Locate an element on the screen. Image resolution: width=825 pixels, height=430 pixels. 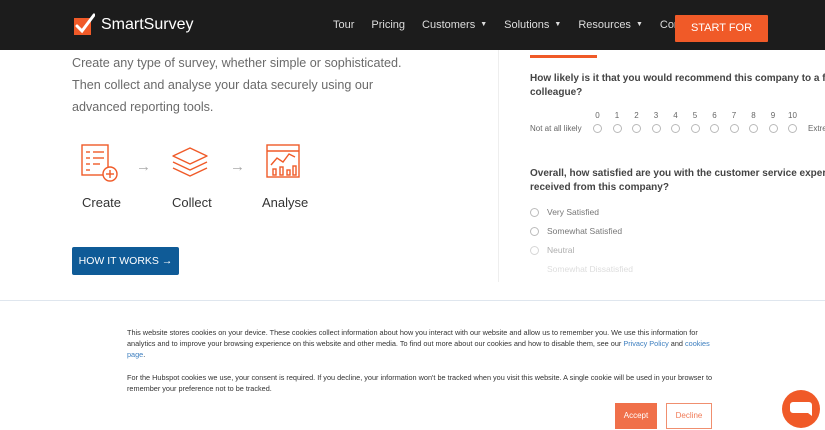
chart-icon is located at coordinates (283, 163).